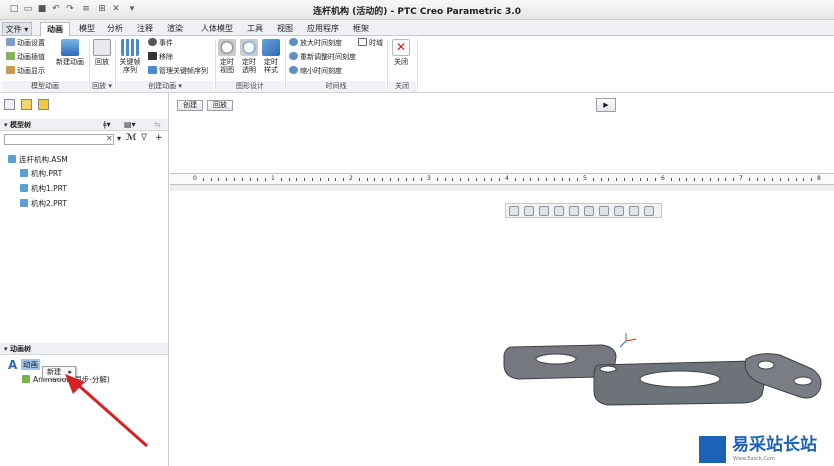 The image size is (834, 466). What do you see at coordinates (175, 29) in the screenshot?
I see `tab-render: 渲染` at bounding box center [175, 29].